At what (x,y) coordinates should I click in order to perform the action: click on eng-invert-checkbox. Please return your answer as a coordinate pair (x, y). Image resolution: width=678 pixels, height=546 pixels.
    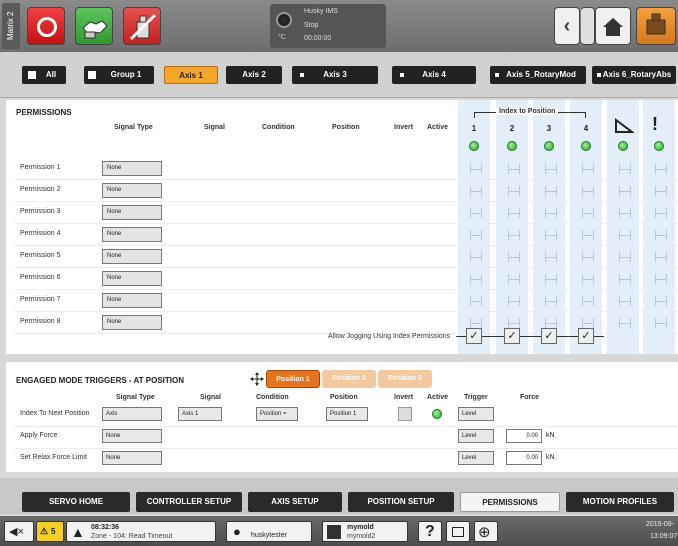
    Looking at the image, I should click on (405, 414).